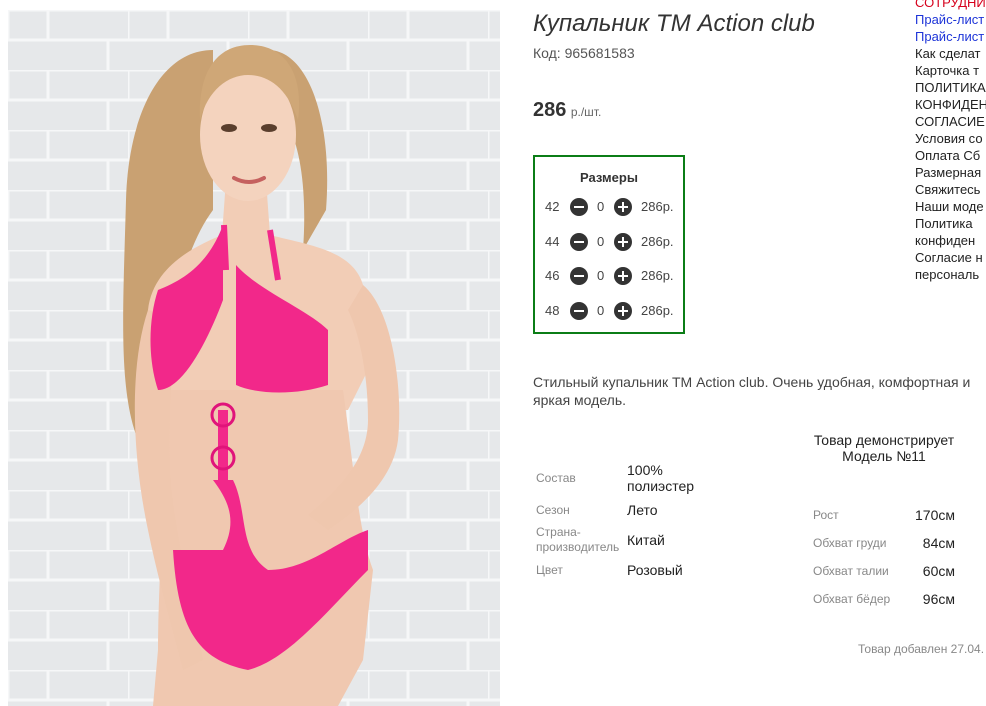 The image size is (986, 706). What do you see at coordinates (950, 53) in the screenshot?
I see `sidebar-link: Как сделат` at bounding box center [950, 53].